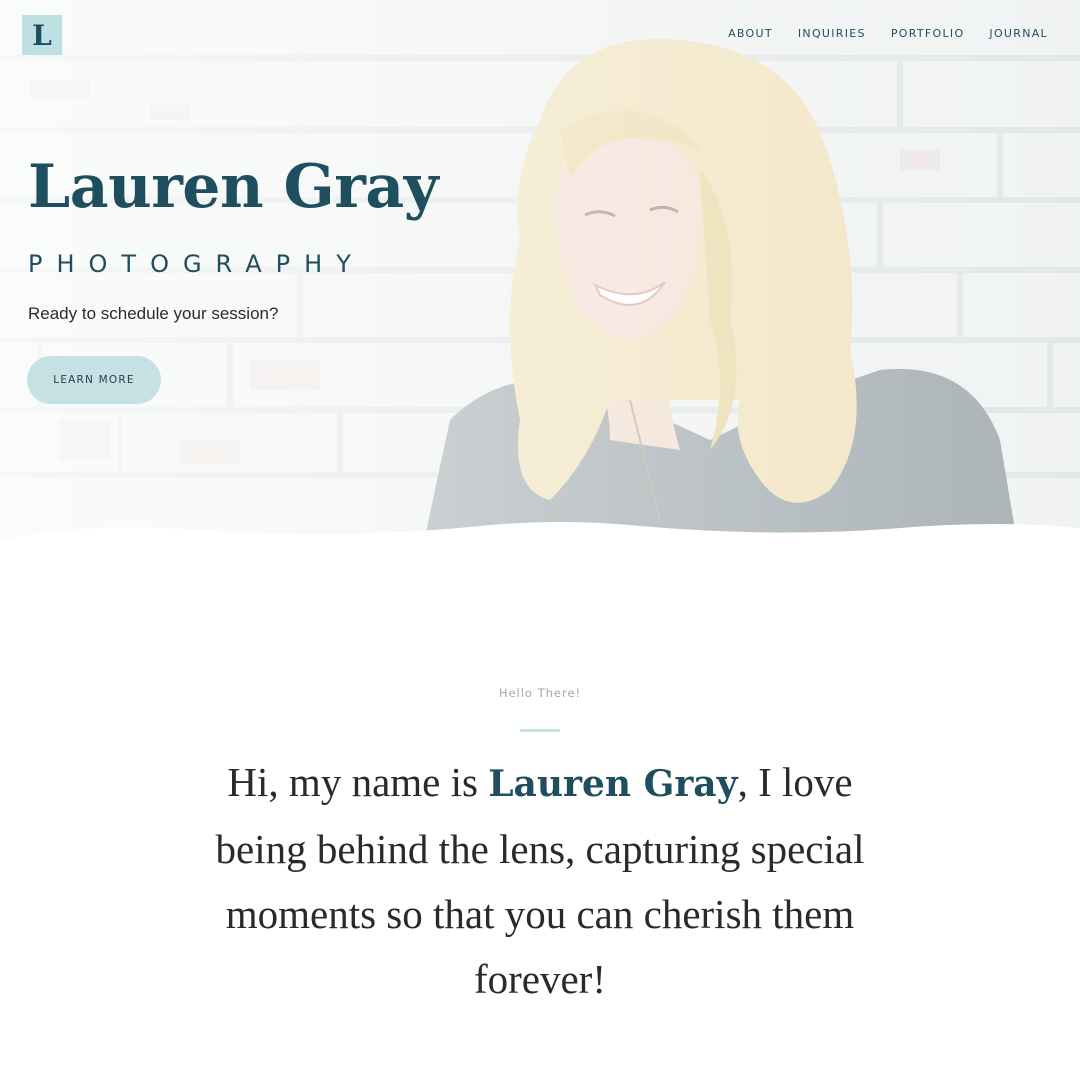  What do you see at coordinates (928, 33) in the screenshot?
I see `nav-portfolio: PORTFOLIO` at bounding box center [928, 33].